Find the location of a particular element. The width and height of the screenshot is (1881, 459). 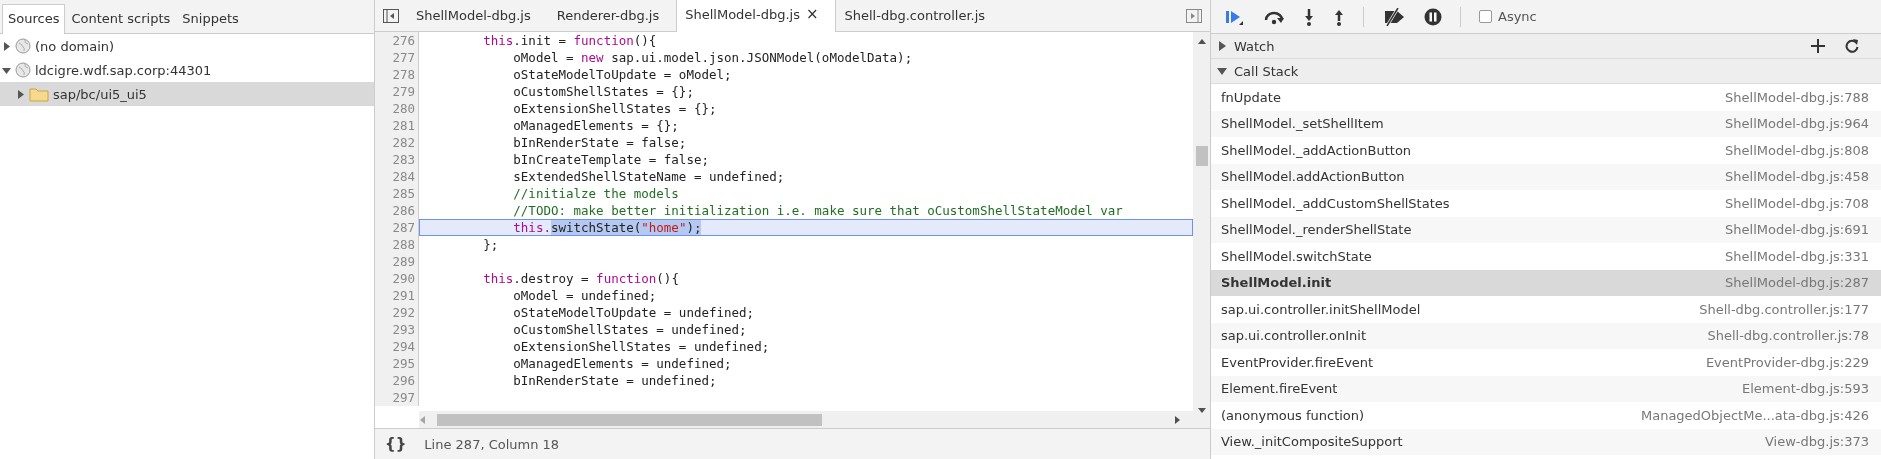

source-location: EventProvider-dbg.js:229 is located at coordinates (1787, 362).